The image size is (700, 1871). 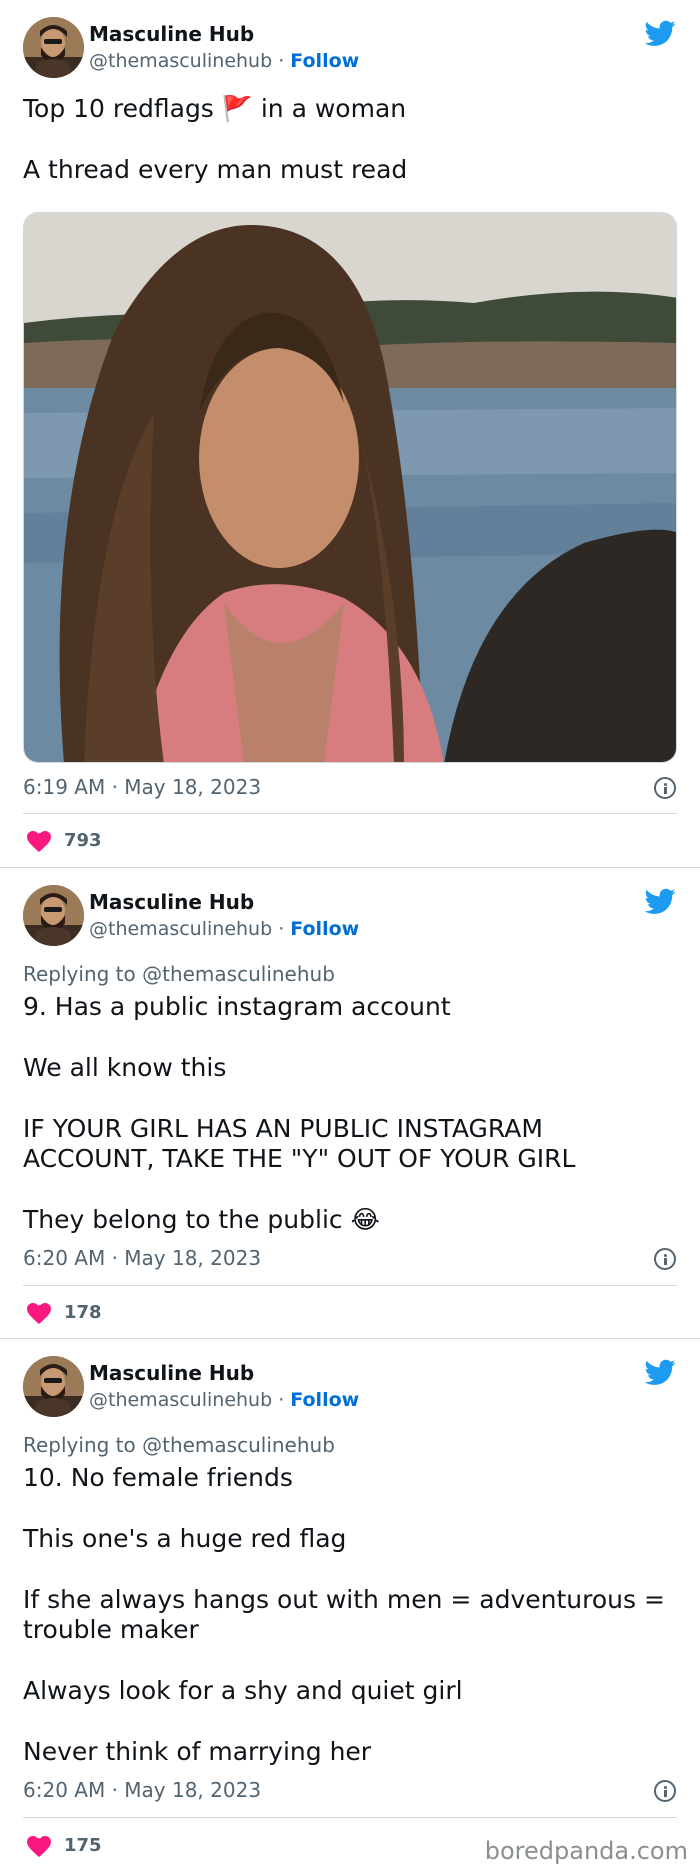 I want to click on tweet-text-line: IF YOUR GIRL HAS AN PUBLIC INSTAGRAM, so click(x=283, y=1128).